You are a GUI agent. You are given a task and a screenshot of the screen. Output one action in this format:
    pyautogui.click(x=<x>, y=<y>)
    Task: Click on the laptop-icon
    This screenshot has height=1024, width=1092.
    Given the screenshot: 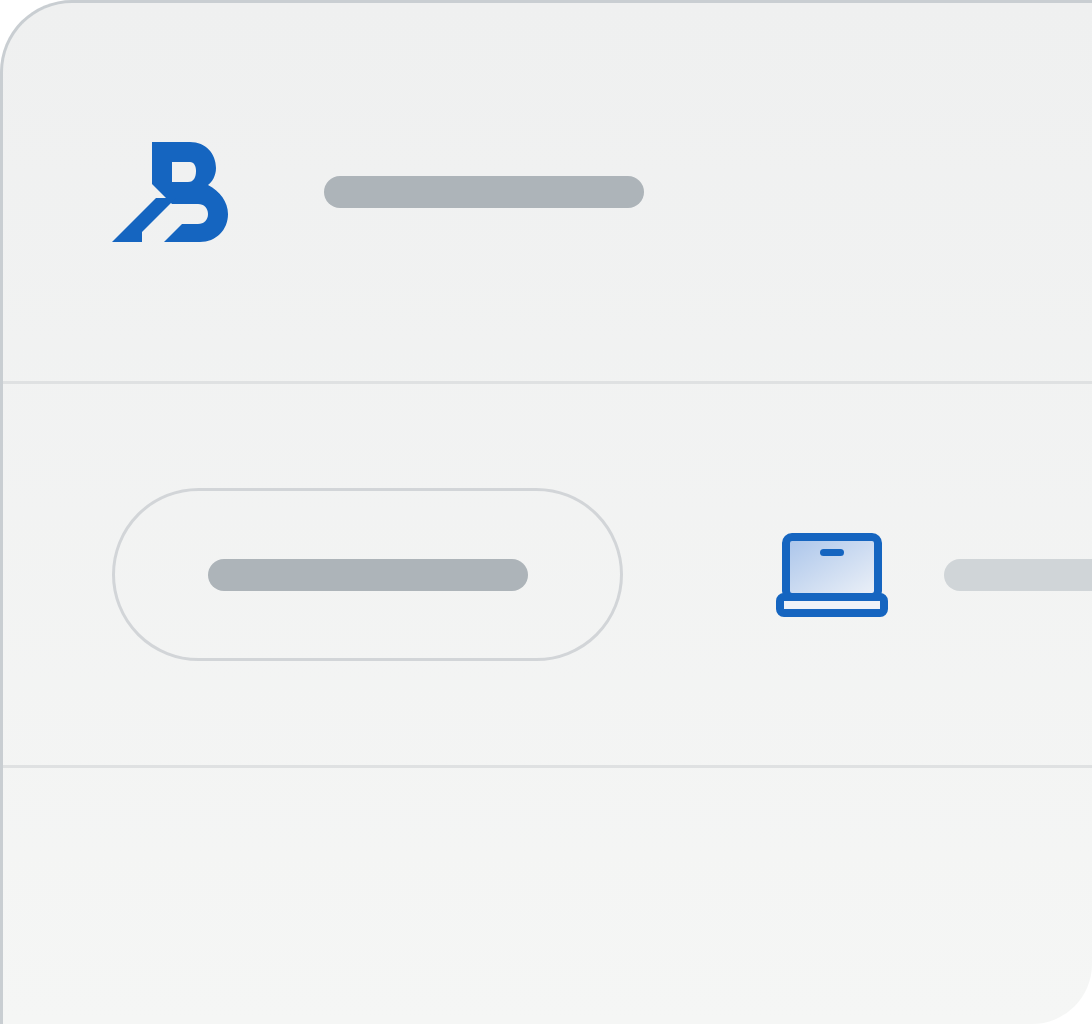 What is the action you would take?
    pyautogui.click(x=832, y=574)
    